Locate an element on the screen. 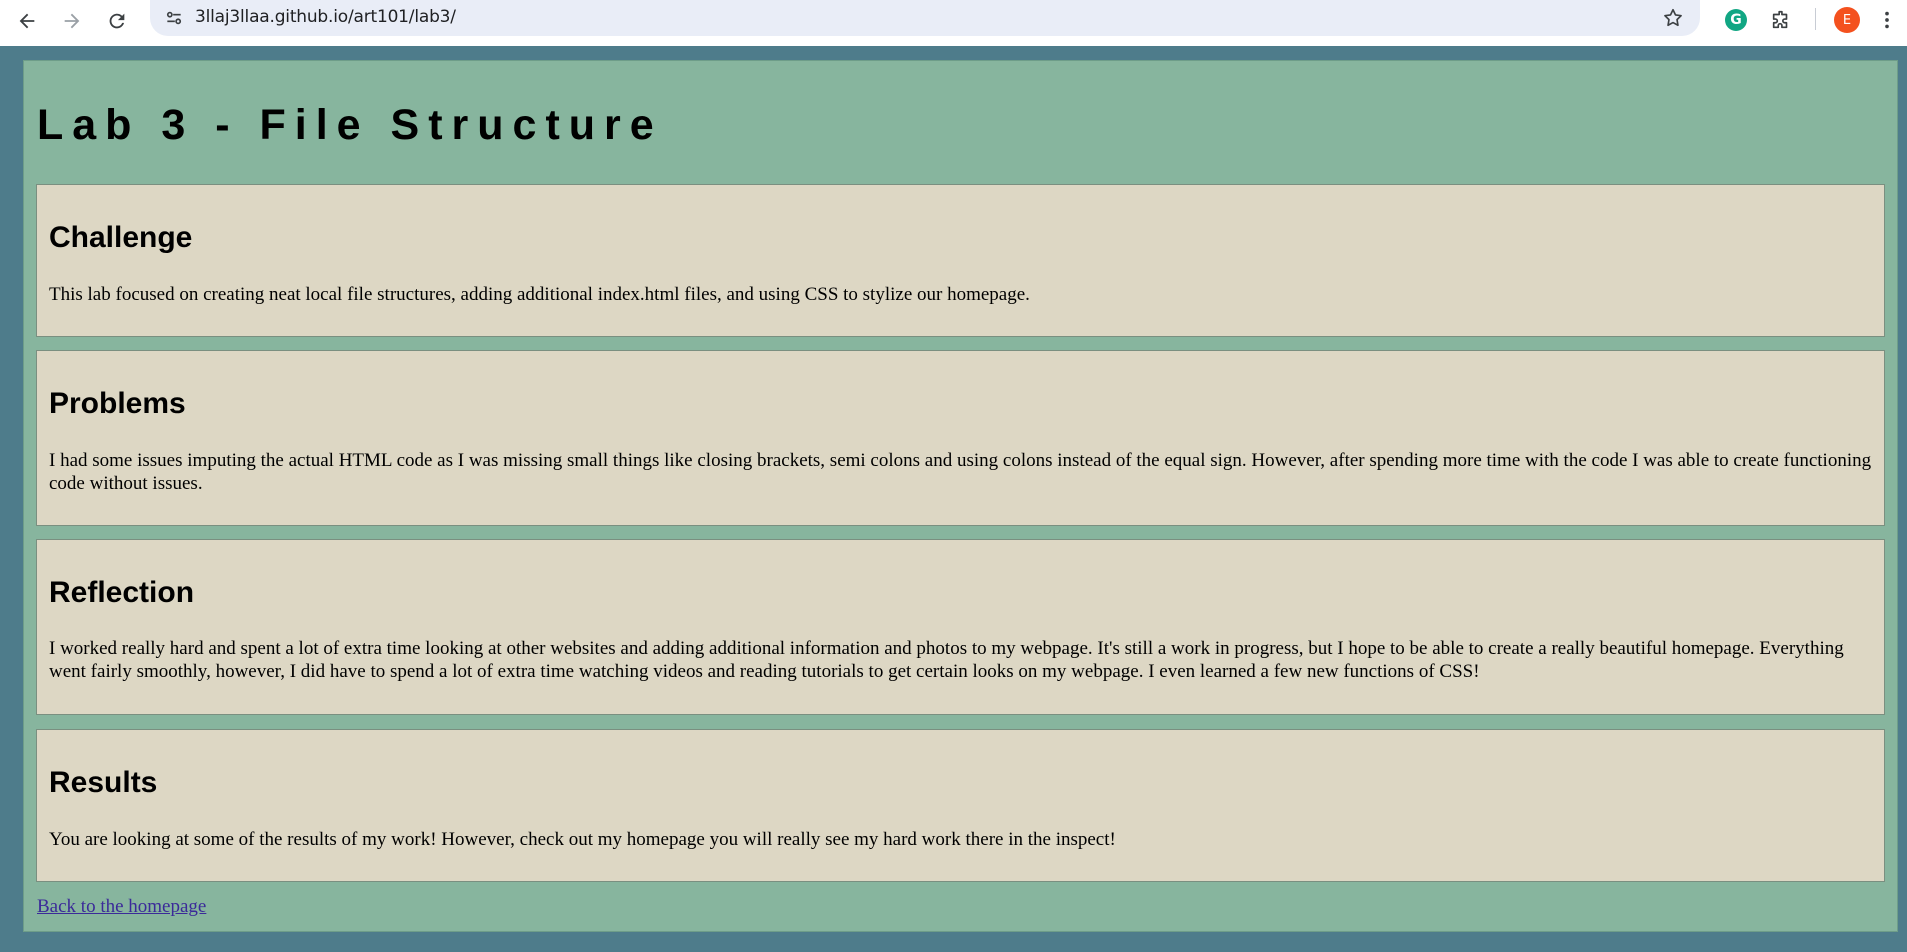 This screenshot has height=952, width=1907. grammarly-icon: G is located at coordinates (1736, 20).